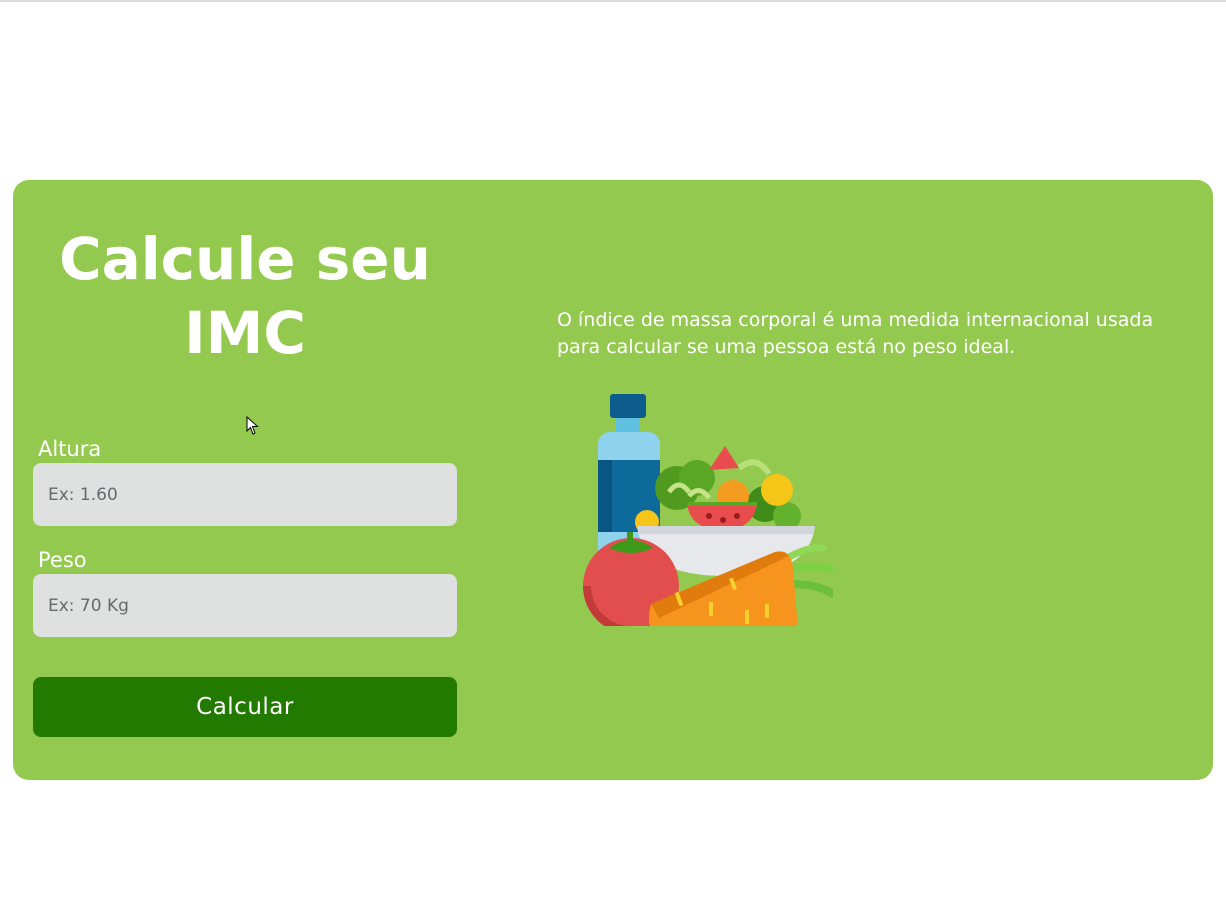 This screenshot has height=920, width=1226. Describe the element at coordinates (245, 707) in the screenshot. I see `calculate-button: Calcular` at that location.